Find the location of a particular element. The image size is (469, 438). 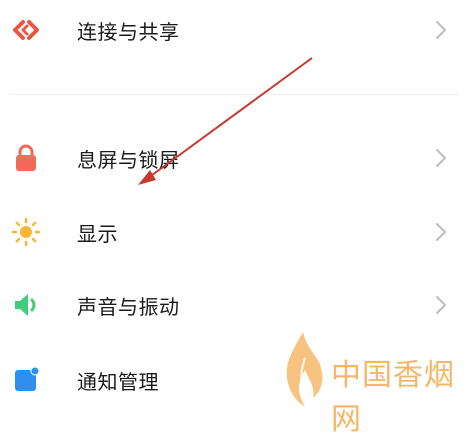

lock-icon is located at coordinates (26, 157).